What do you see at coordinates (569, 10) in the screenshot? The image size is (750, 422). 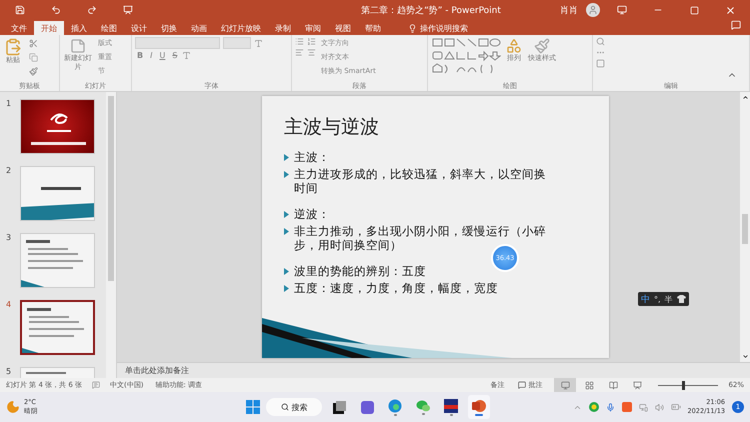 I see `user-name: 肖肖` at bounding box center [569, 10].